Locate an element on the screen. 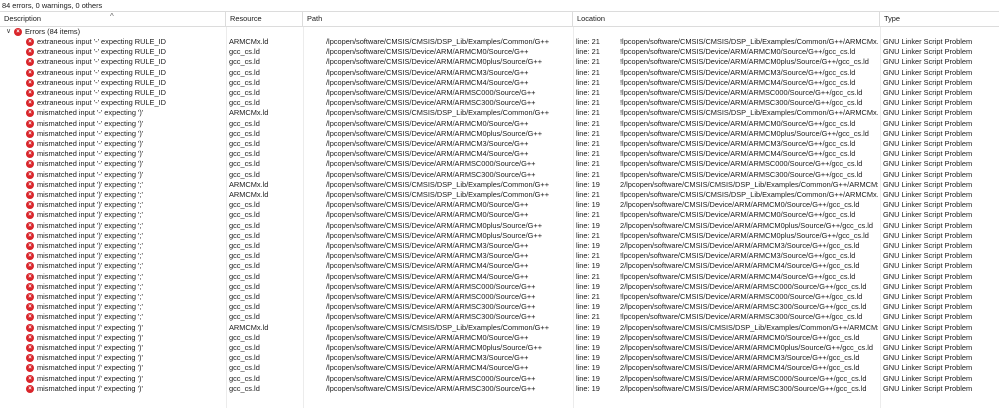  error-group-row: ∨ × Errors (84 items) is located at coordinates (499, 32).